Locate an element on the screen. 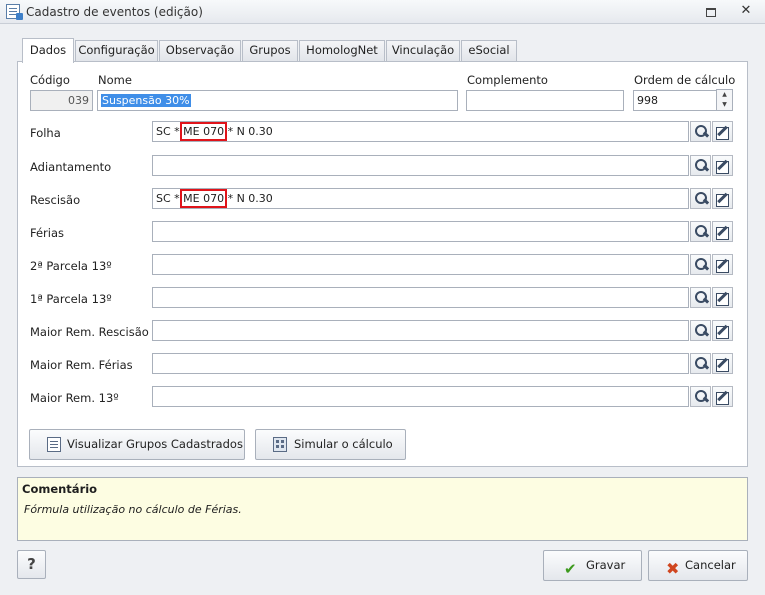 This screenshot has width=765, height=595. save-label: Gravar is located at coordinates (606, 565).